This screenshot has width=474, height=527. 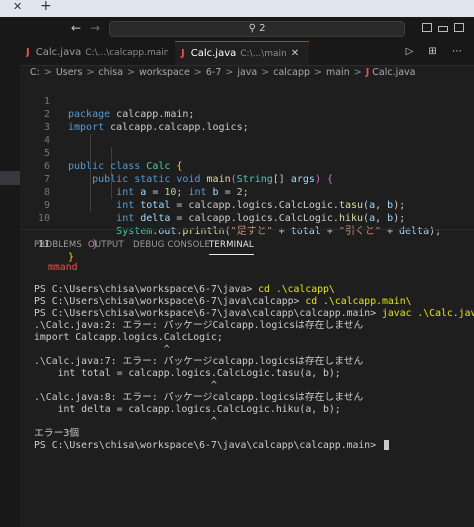 I want to click on code-text: public class Calc {, so click(x=125, y=166).